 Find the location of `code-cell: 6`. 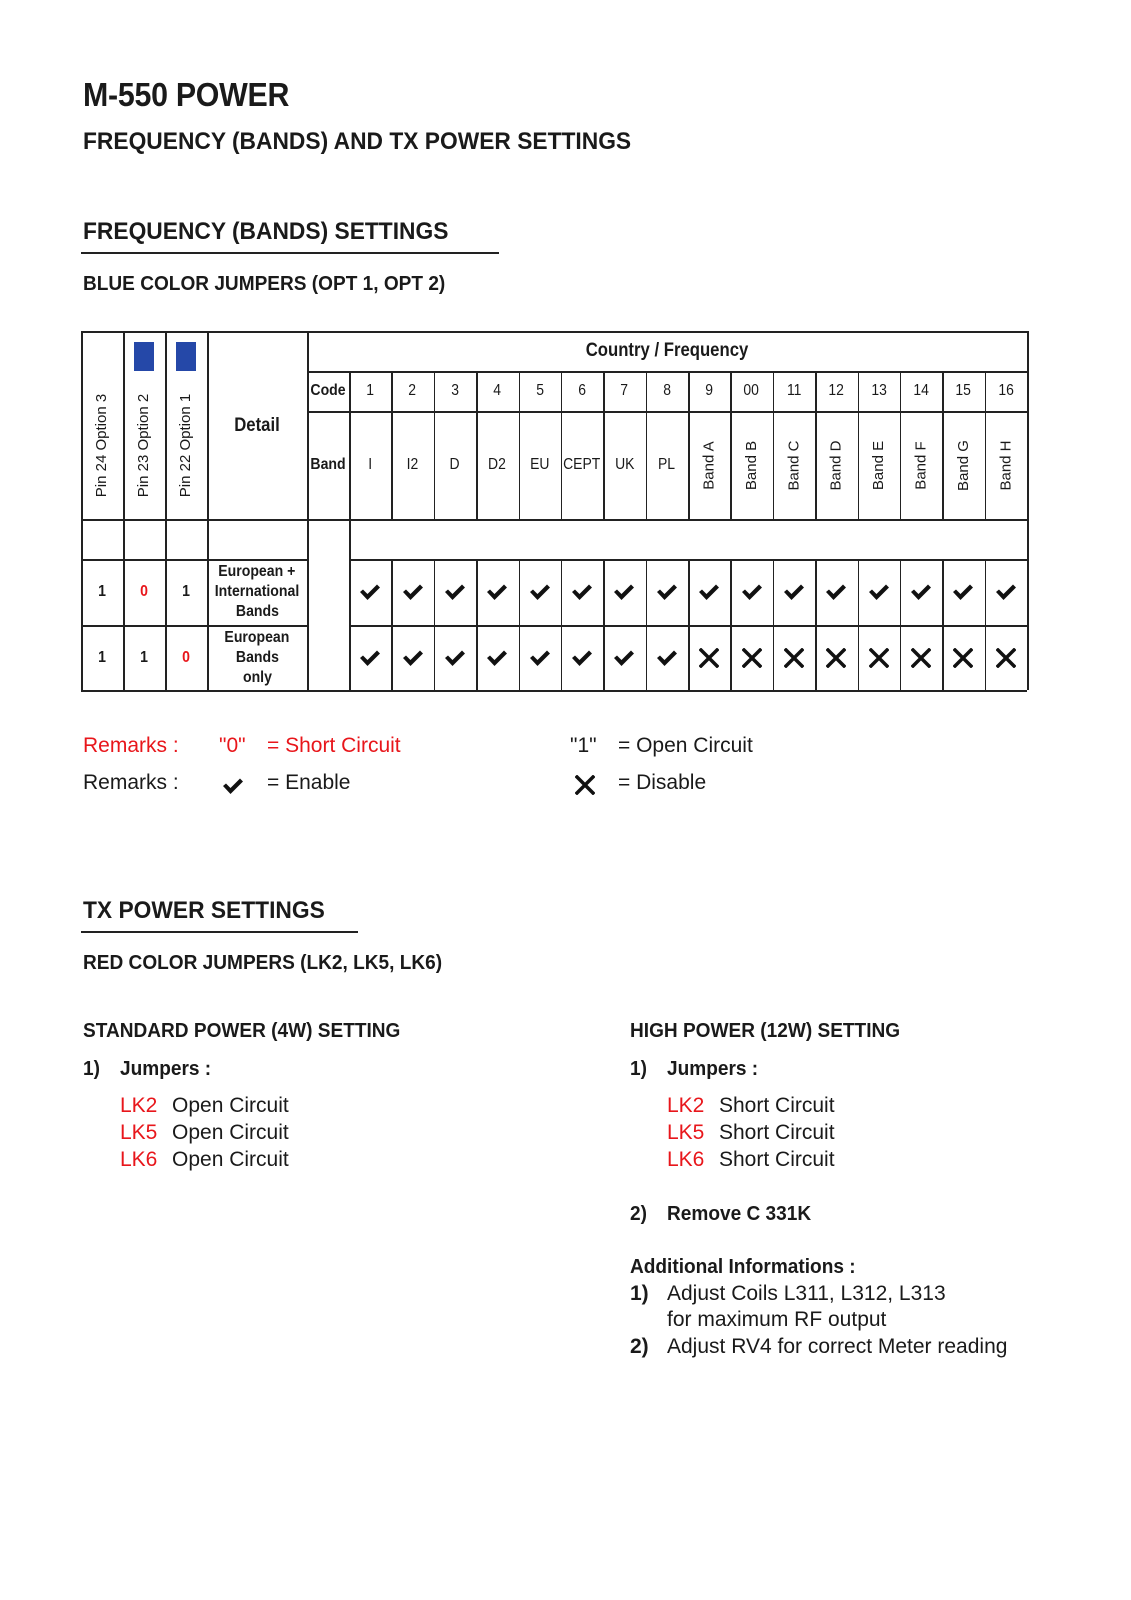

code-cell: 6 is located at coordinates (582, 390).